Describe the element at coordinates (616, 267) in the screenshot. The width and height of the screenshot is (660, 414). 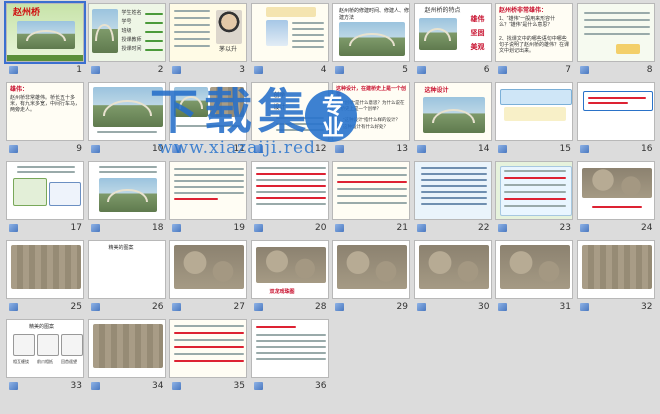
I see `railing-image` at that location.